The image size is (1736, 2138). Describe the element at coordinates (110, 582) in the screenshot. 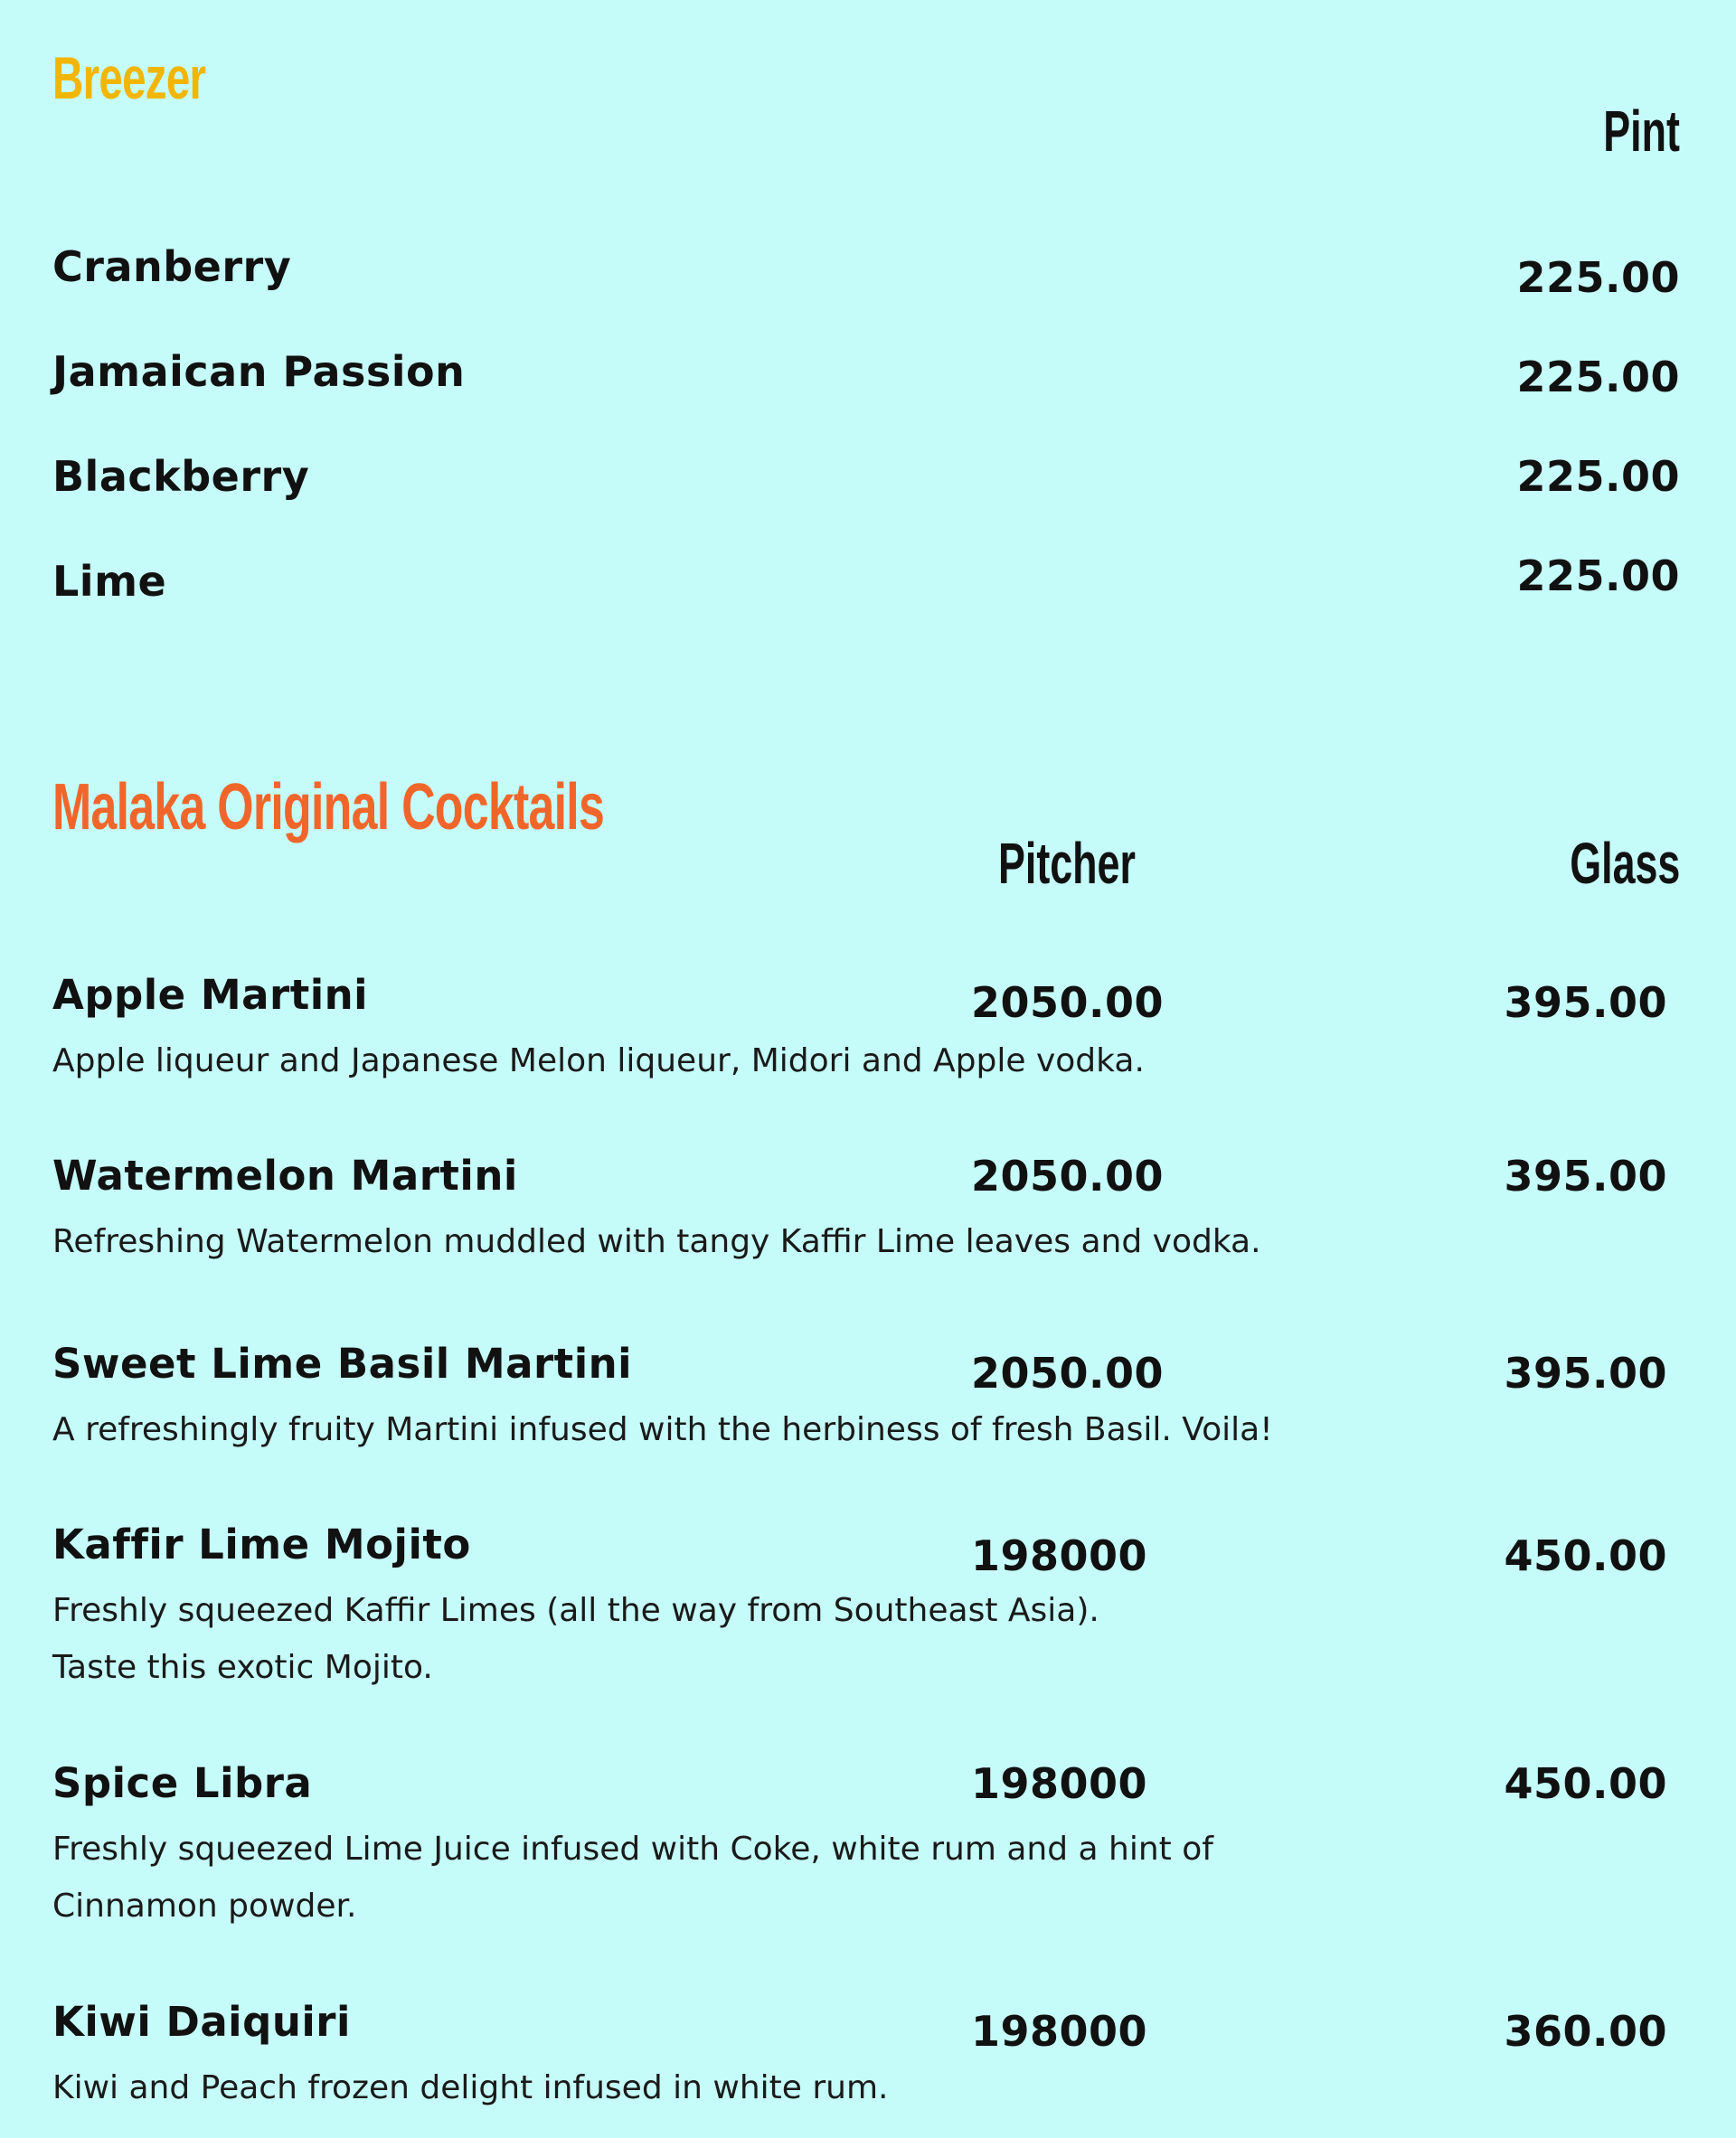

I see `breezer-item-name: Lime` at that location.